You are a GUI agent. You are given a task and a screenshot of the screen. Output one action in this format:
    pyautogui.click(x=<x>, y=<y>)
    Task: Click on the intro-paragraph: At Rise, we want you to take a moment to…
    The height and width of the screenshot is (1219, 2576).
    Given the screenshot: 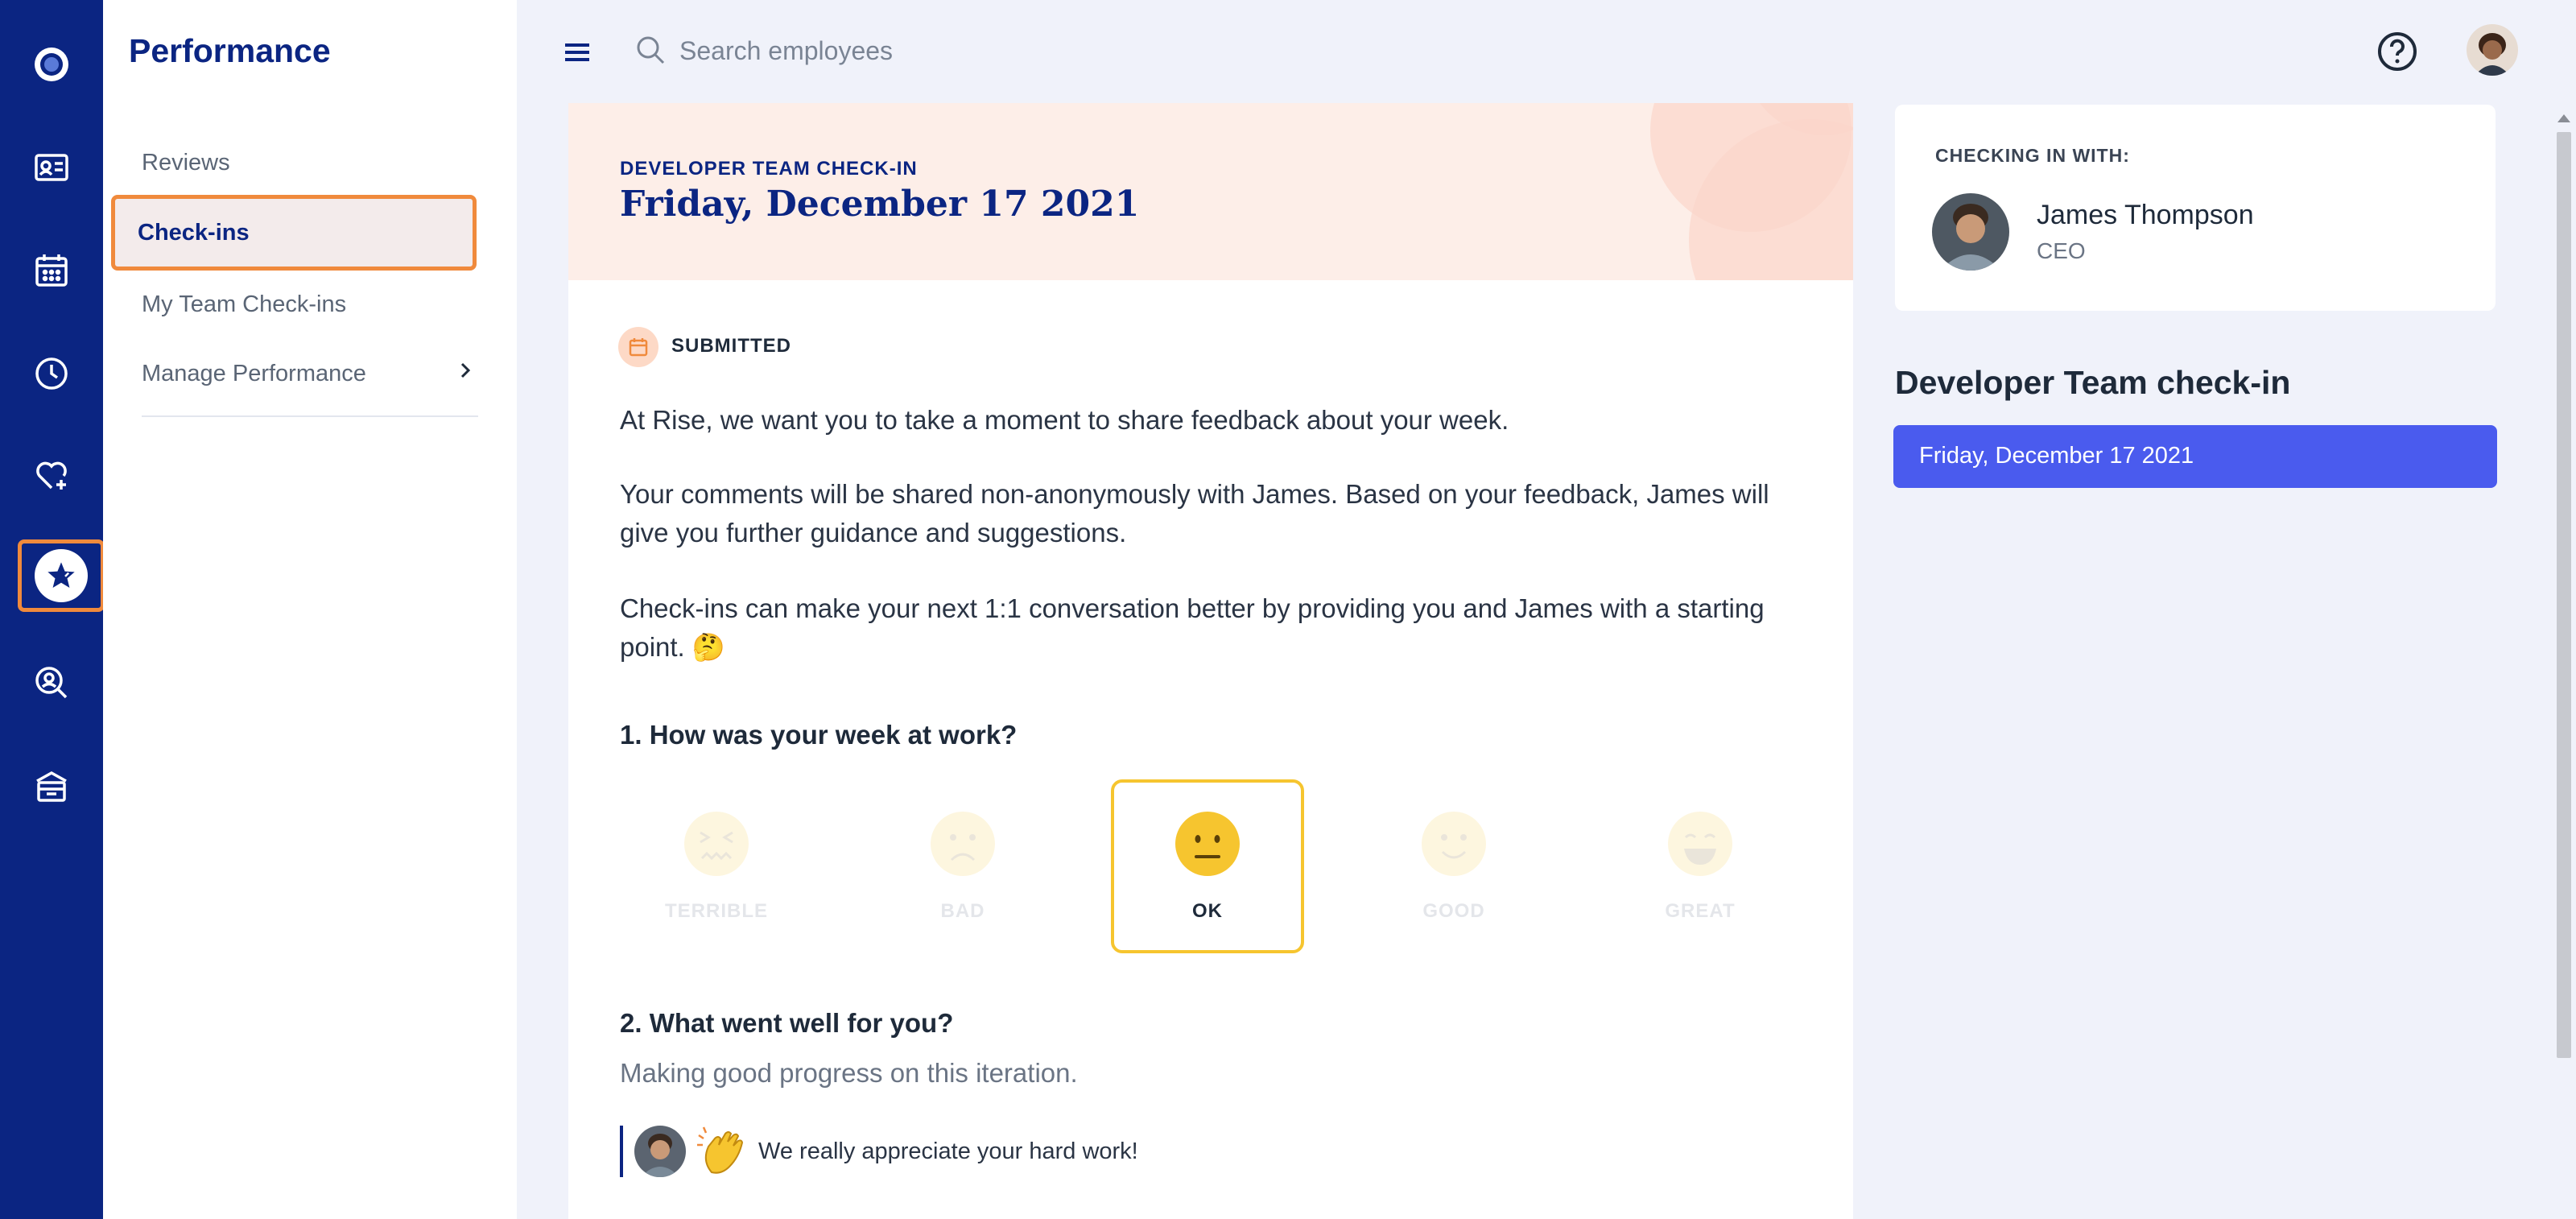 What is the action you would take?
    pyautogui.click(x=1064, y=420)
    